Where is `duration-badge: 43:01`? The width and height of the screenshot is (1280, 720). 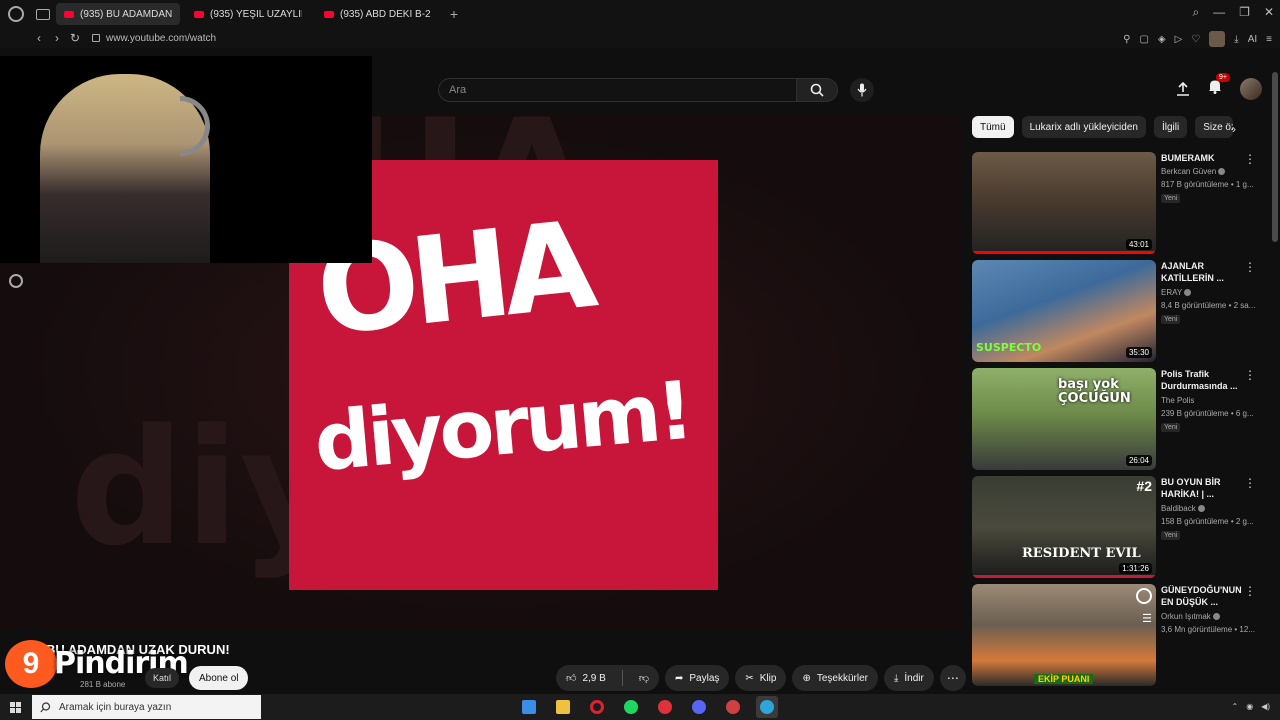 duration-badge: 43:01 is located at coordinates (1138, 244).